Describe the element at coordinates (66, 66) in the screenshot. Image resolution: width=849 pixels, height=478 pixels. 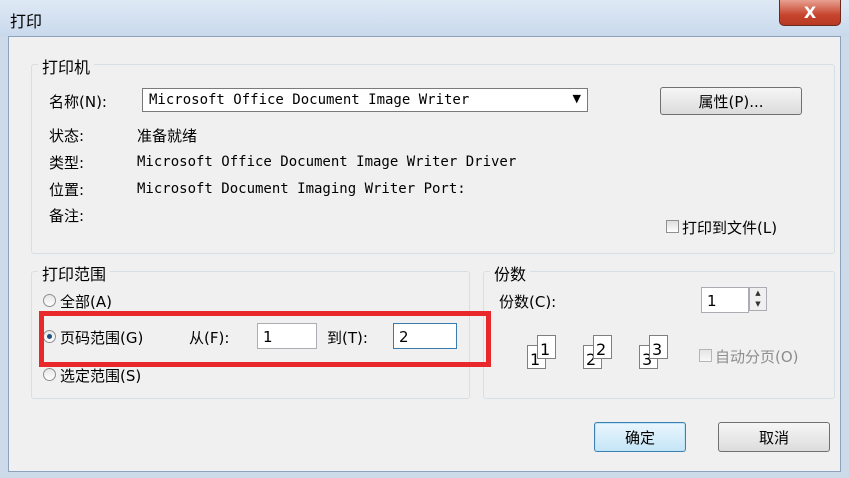
I see `printer-group-label: 打印机` at that location.